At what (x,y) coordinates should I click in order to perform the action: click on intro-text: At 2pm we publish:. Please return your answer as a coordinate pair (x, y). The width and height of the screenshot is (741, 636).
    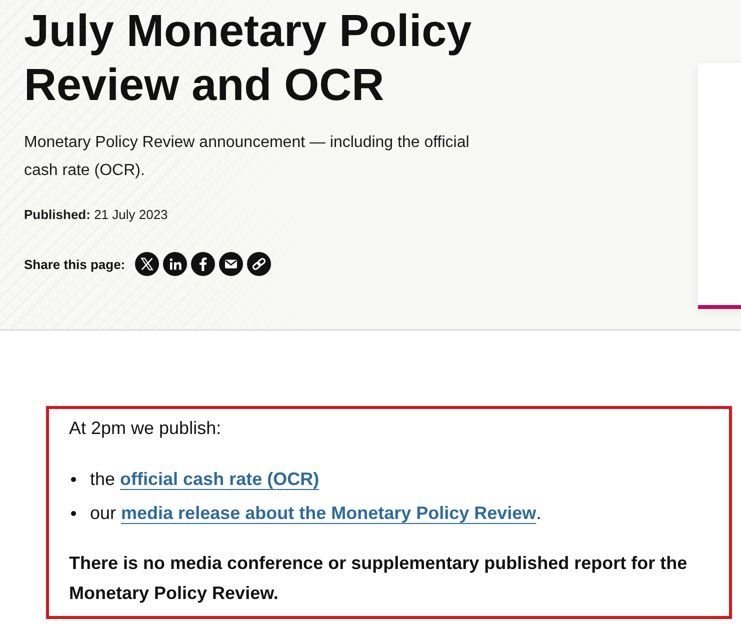
    Looking at the image, I should click on (145, 428).